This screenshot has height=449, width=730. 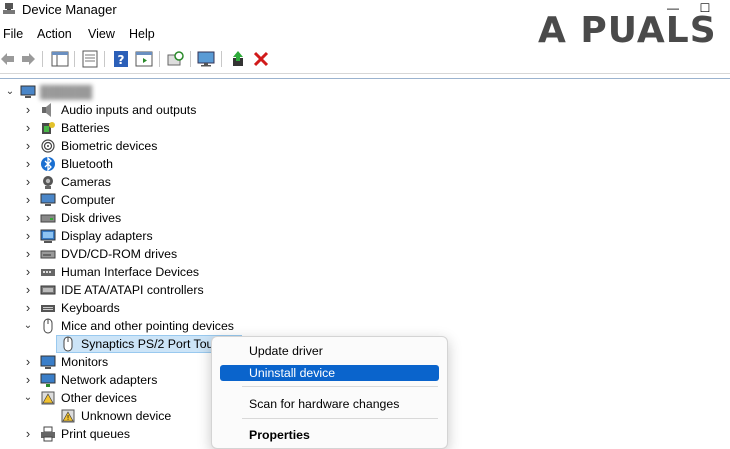 I want to click on tree-category-row: › DVD/CD-ROM drives, so click(x=200, y=254).